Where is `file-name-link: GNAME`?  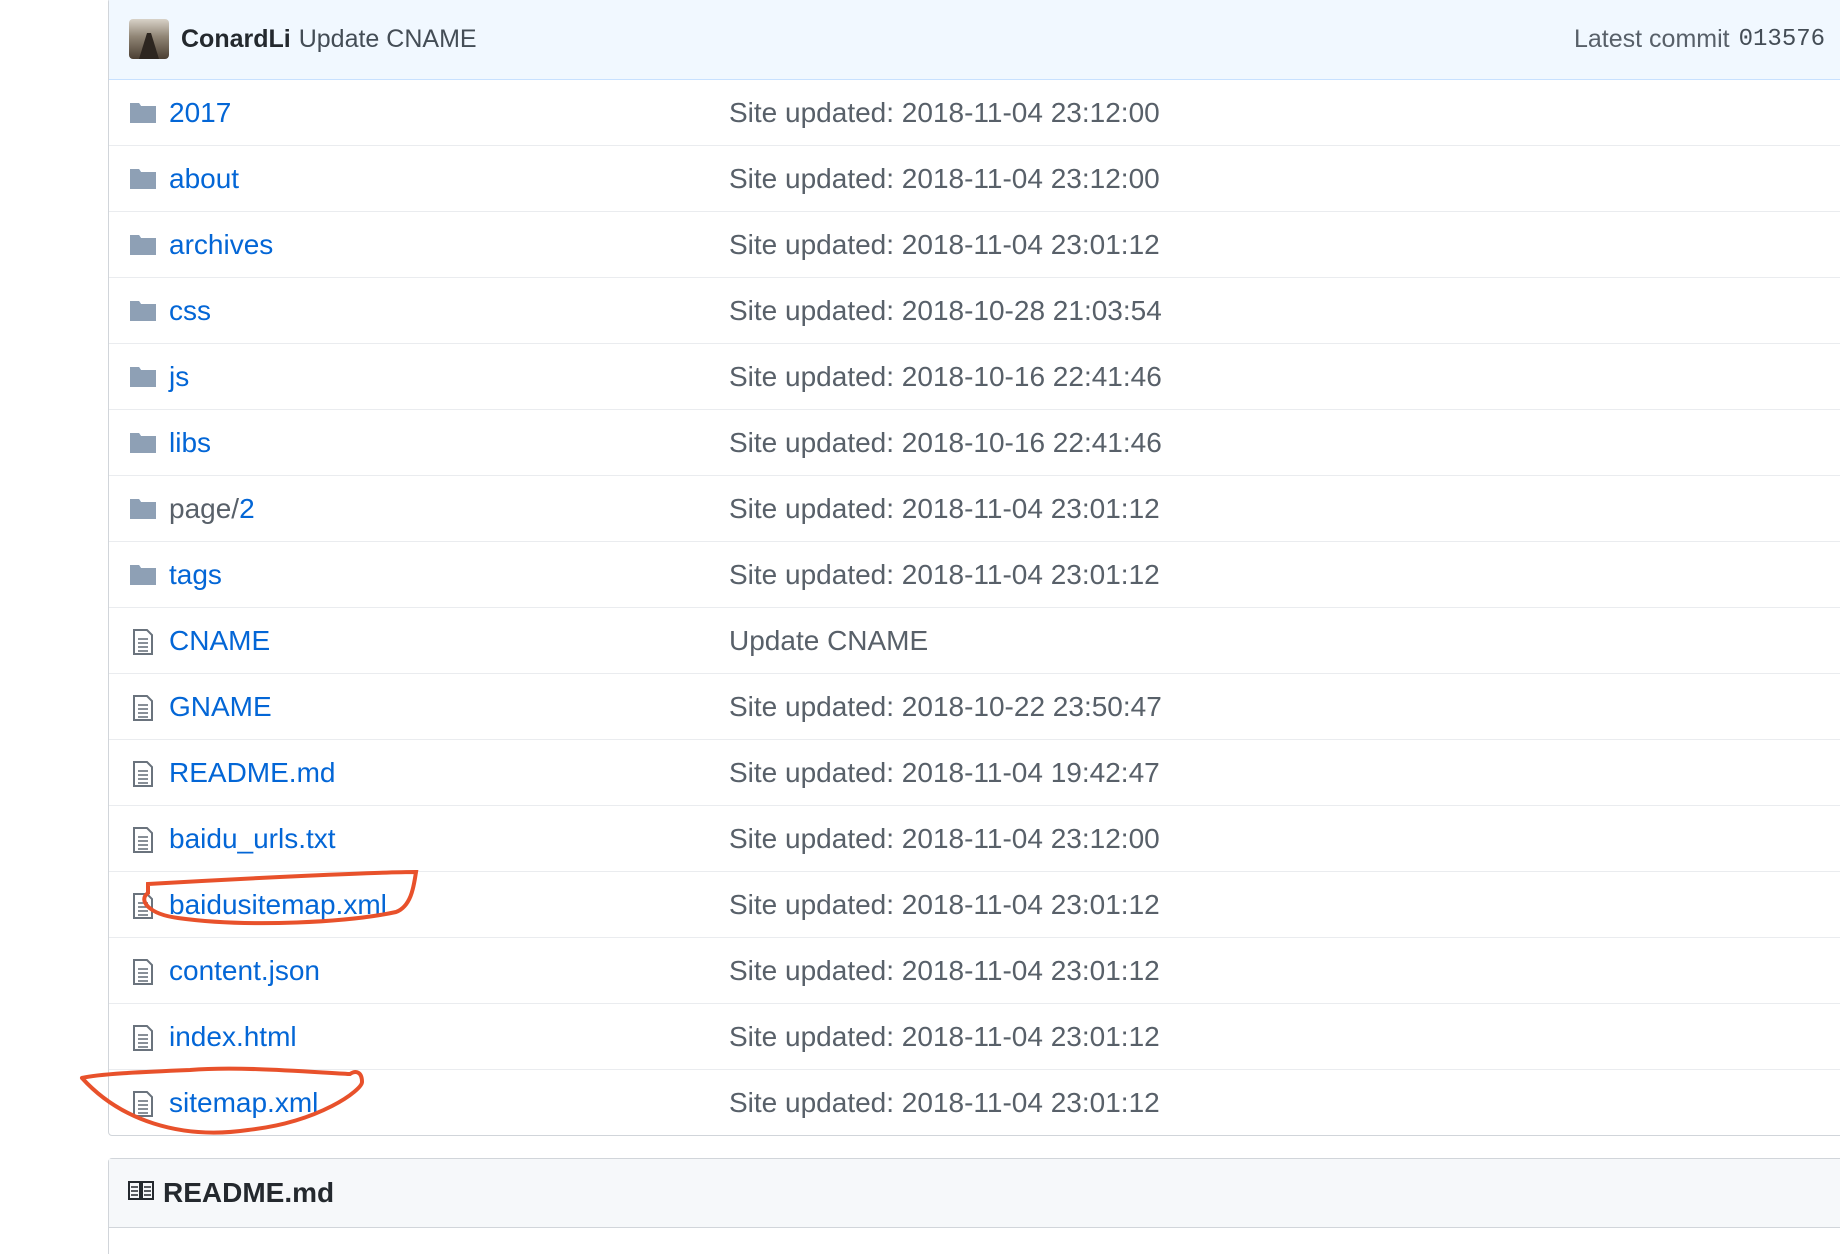
file-name-link: GNAME is located at coordinates (220, 707).